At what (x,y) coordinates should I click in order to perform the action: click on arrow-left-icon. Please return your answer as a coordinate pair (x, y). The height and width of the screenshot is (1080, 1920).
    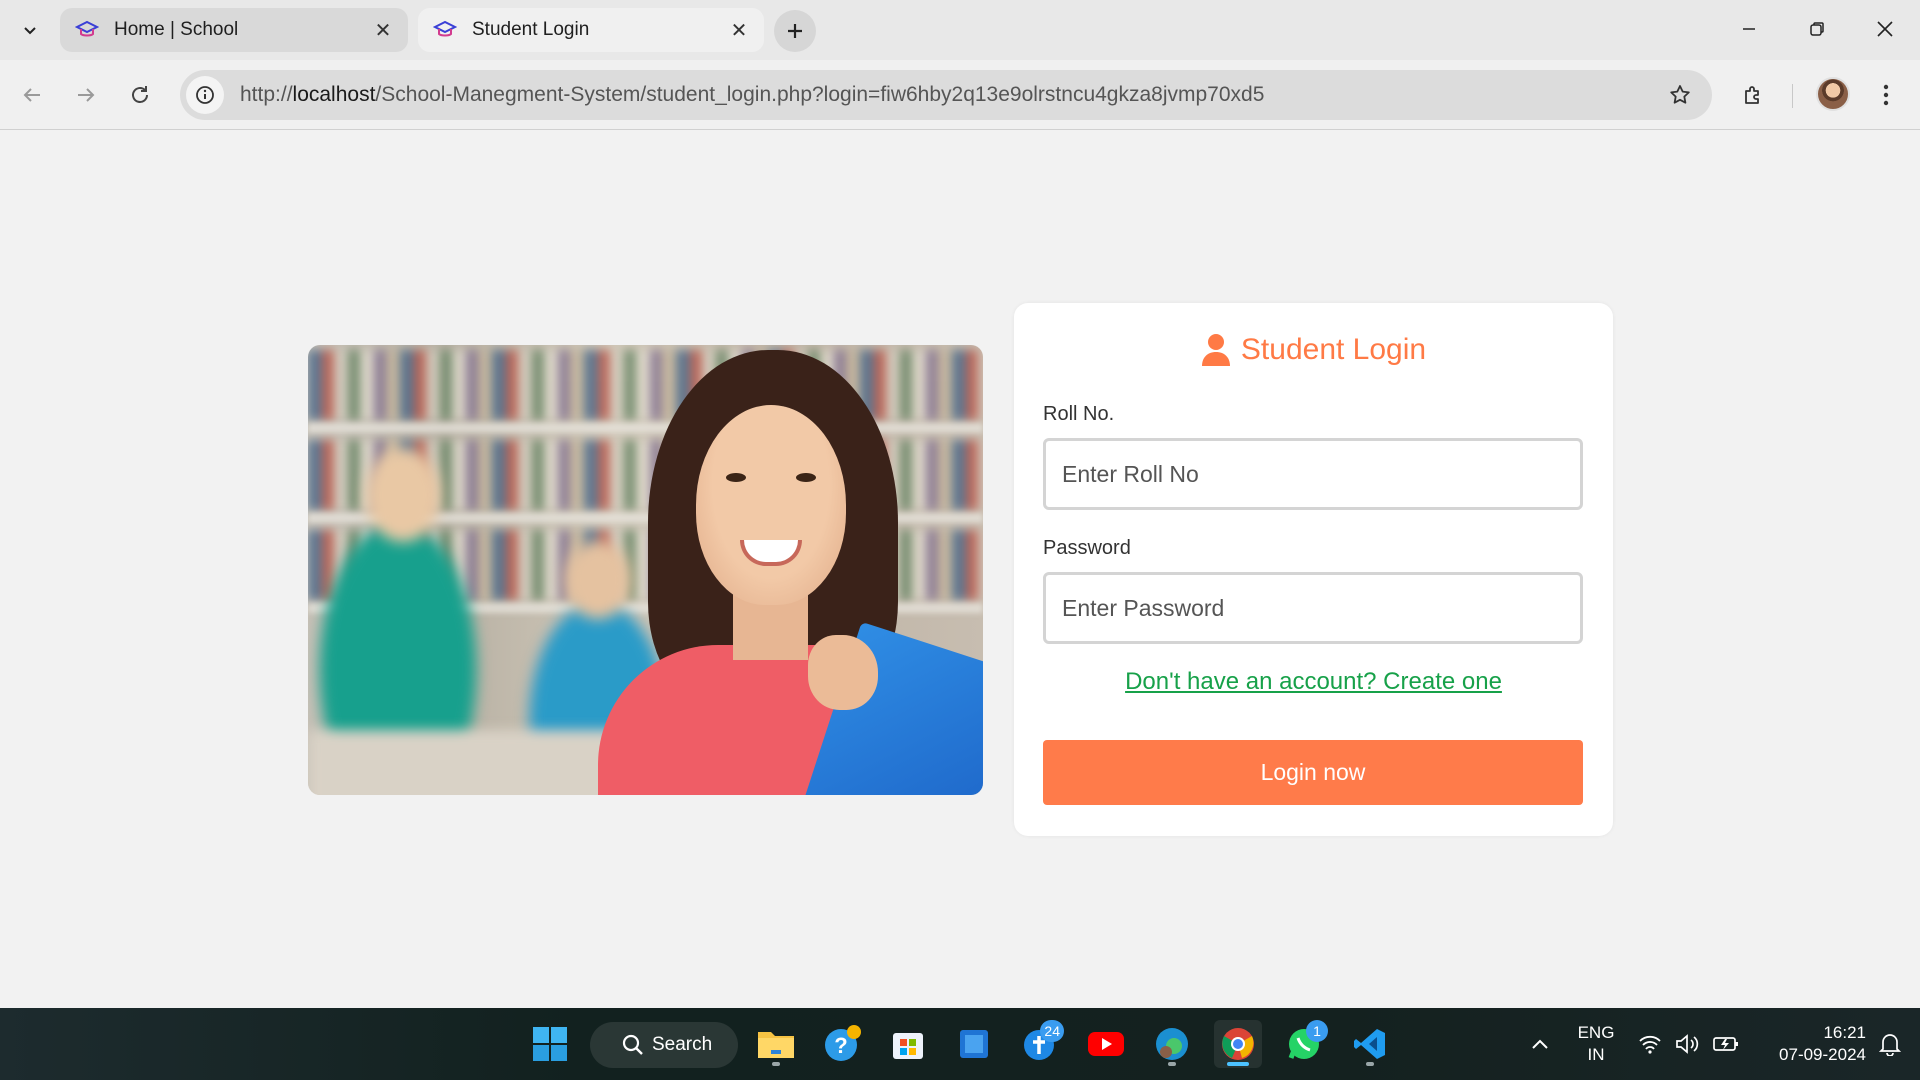
    Looking at the image, I should click on (31, 95).